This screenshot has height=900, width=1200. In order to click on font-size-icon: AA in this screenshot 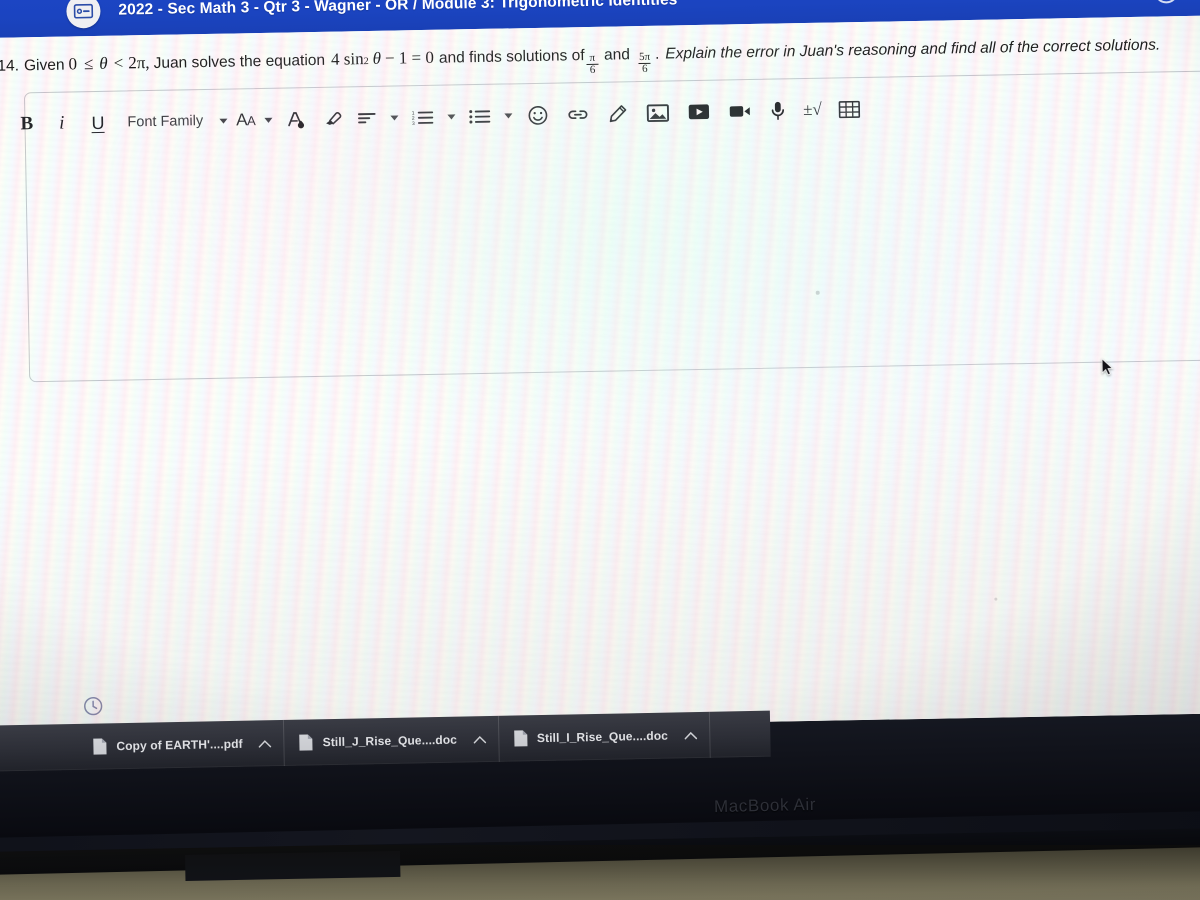, I will do `click(246, 120)`.